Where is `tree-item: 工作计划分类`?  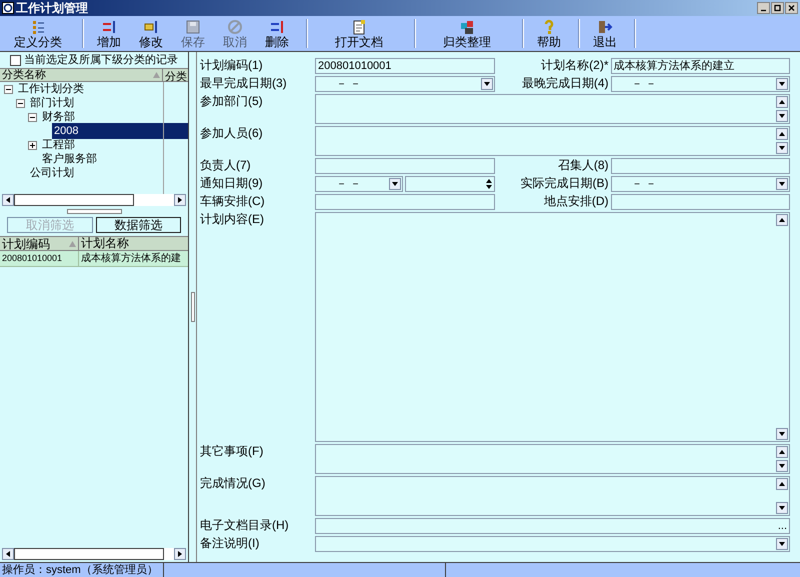 tree-item: 工作计划分类 is located at coordinates (51, 90).